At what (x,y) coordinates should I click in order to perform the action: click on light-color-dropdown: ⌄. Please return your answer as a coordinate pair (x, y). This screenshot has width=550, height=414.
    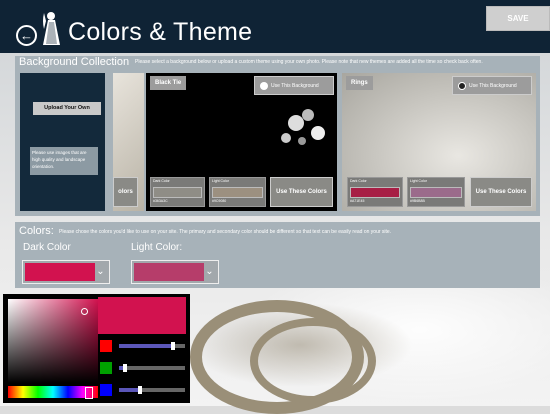
    Looking at the image, I should click on (175, 272).